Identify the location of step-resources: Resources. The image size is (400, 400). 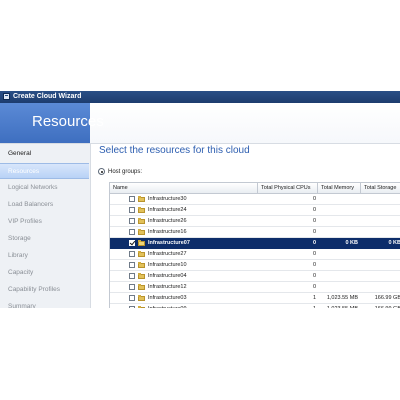
(44, 171).